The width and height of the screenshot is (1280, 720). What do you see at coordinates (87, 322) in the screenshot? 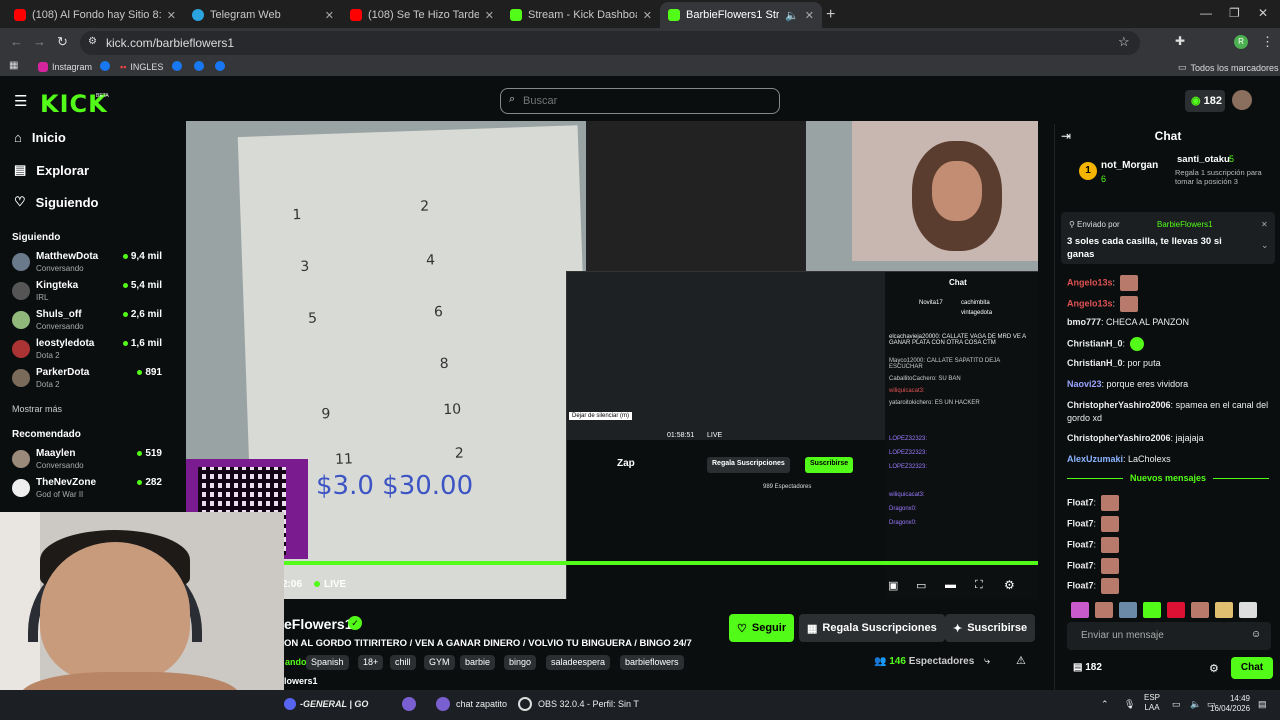
I see `channel-item: Shuls_off Conversando 2,6 mil` at bounding box center [87, 322].